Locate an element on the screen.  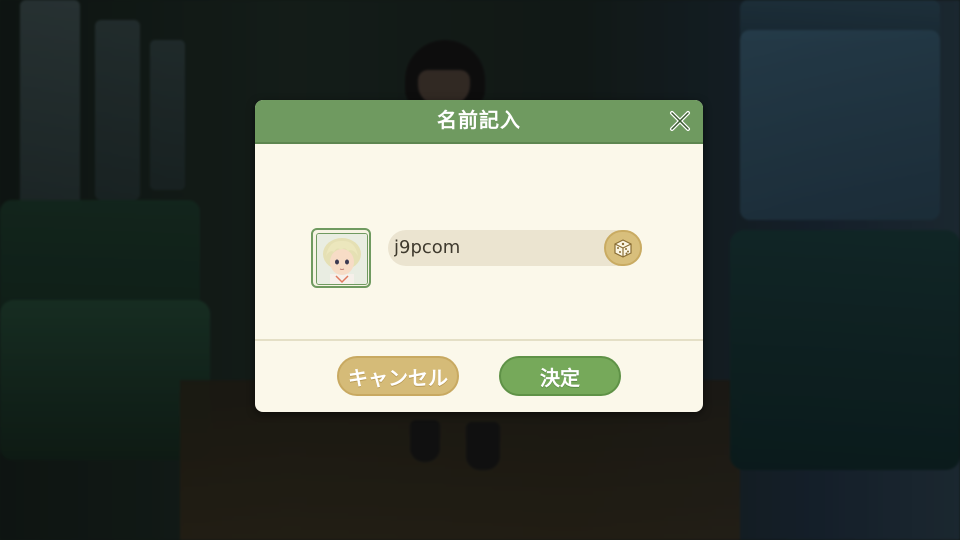
dice-icon is located at coordinates (623, 248).